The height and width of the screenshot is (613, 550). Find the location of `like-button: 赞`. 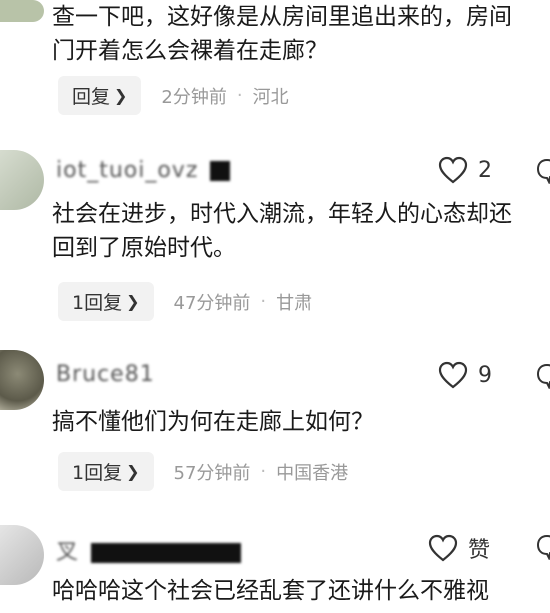

like-button: 赞 is located at coordinates (459, 548).